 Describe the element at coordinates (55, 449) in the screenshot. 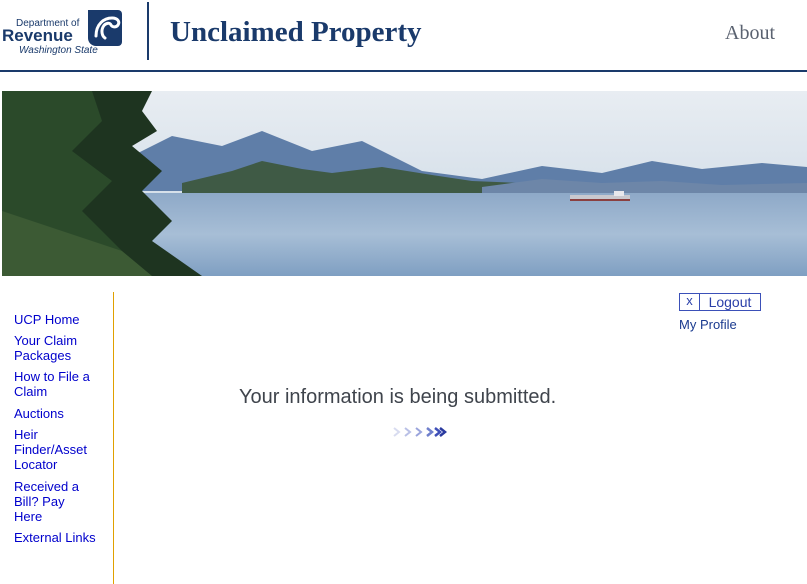

I see `sidebar-item-heir-finder: Heir Finder/Asset Locator` at that location.